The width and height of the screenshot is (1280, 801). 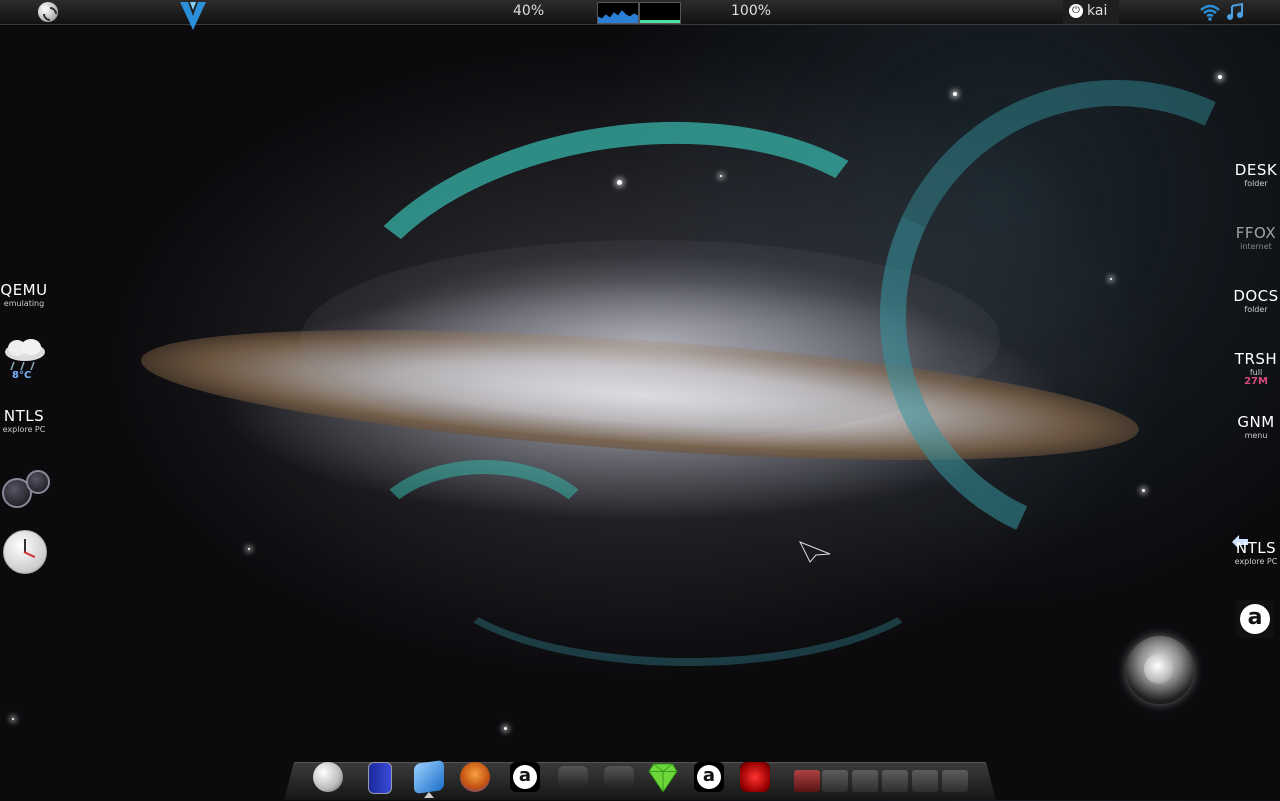 What do you see at coordinates (688, 568) in the screenshot?
I see `teal-swoosh` at bounding box center [688, 568].